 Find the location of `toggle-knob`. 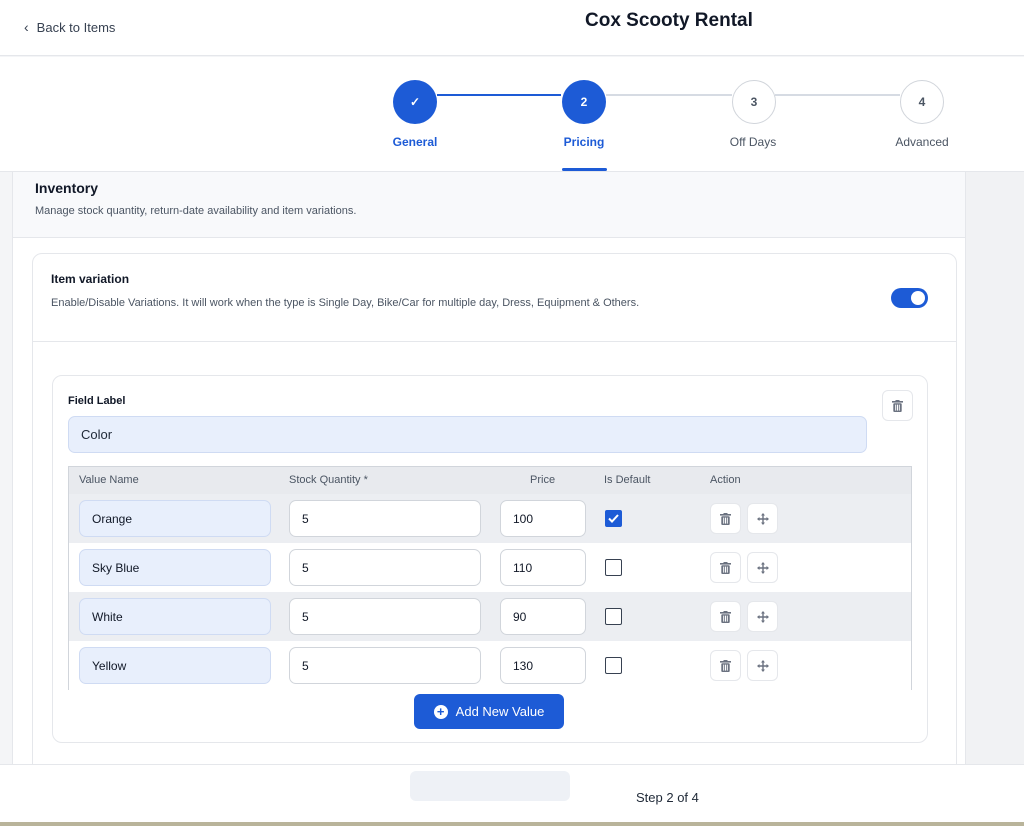

toggle-knob is located at coordinates (918, 298).